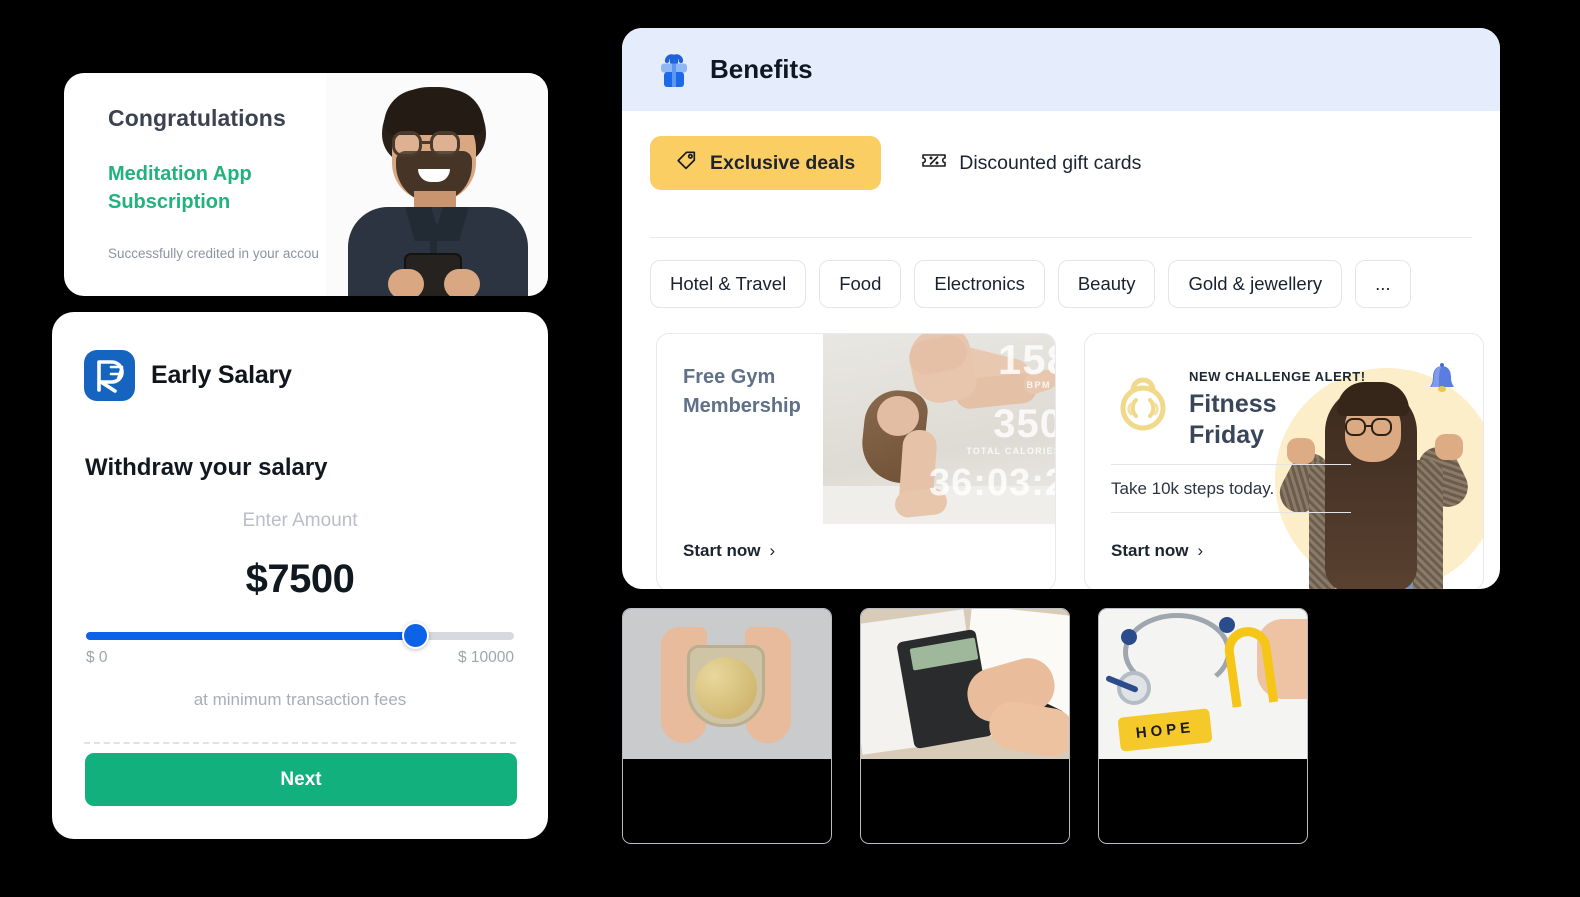  What do you see at coordinates (728, 284) in the screenshot?
I see `chip-hotel-travel: Hotel & Travel` at bounding box center [728, 284].